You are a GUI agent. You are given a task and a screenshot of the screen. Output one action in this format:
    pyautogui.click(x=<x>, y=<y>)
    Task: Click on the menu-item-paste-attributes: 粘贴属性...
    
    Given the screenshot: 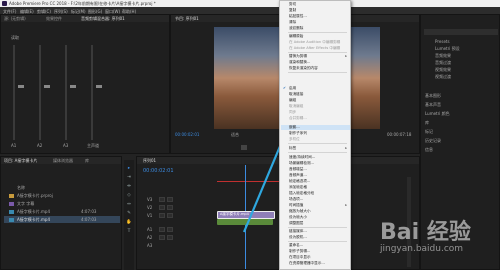 What is the action you would take?
    pyautogui.click(x=298, y=16)
    